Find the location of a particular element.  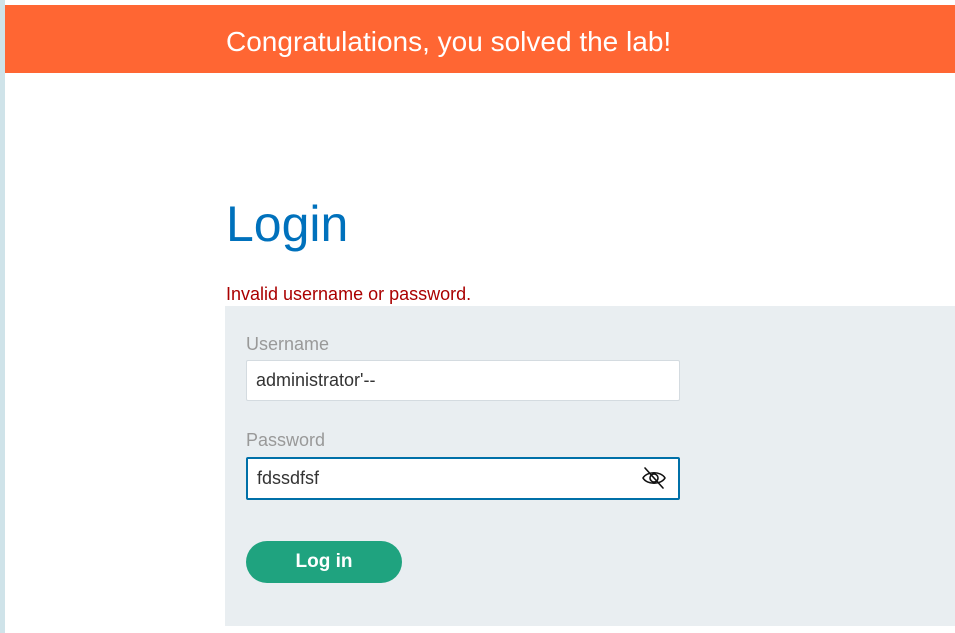

username-input is located at coordinates (463, 380).